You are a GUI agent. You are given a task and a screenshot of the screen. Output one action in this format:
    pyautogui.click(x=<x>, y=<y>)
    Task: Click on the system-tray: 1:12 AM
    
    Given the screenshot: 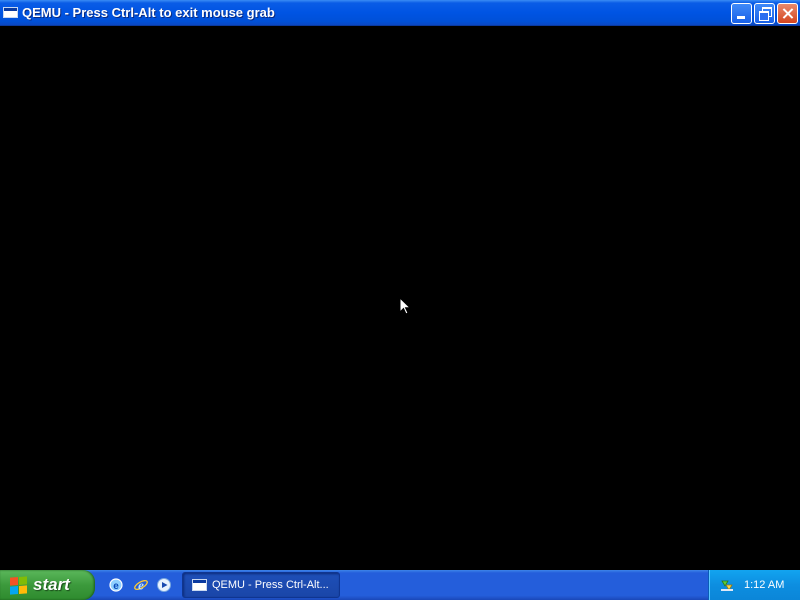 What is the action you would take?
    pyautogui.click(x=754, y=585)
    